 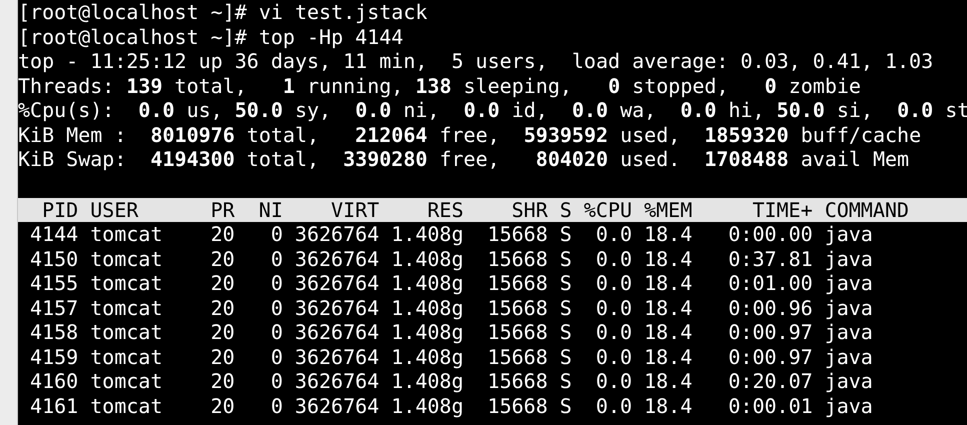 What do you see at coordinates (54, 332) in the screenshot?
I see `table-cell: 4158` at bounding box center [54, 332].